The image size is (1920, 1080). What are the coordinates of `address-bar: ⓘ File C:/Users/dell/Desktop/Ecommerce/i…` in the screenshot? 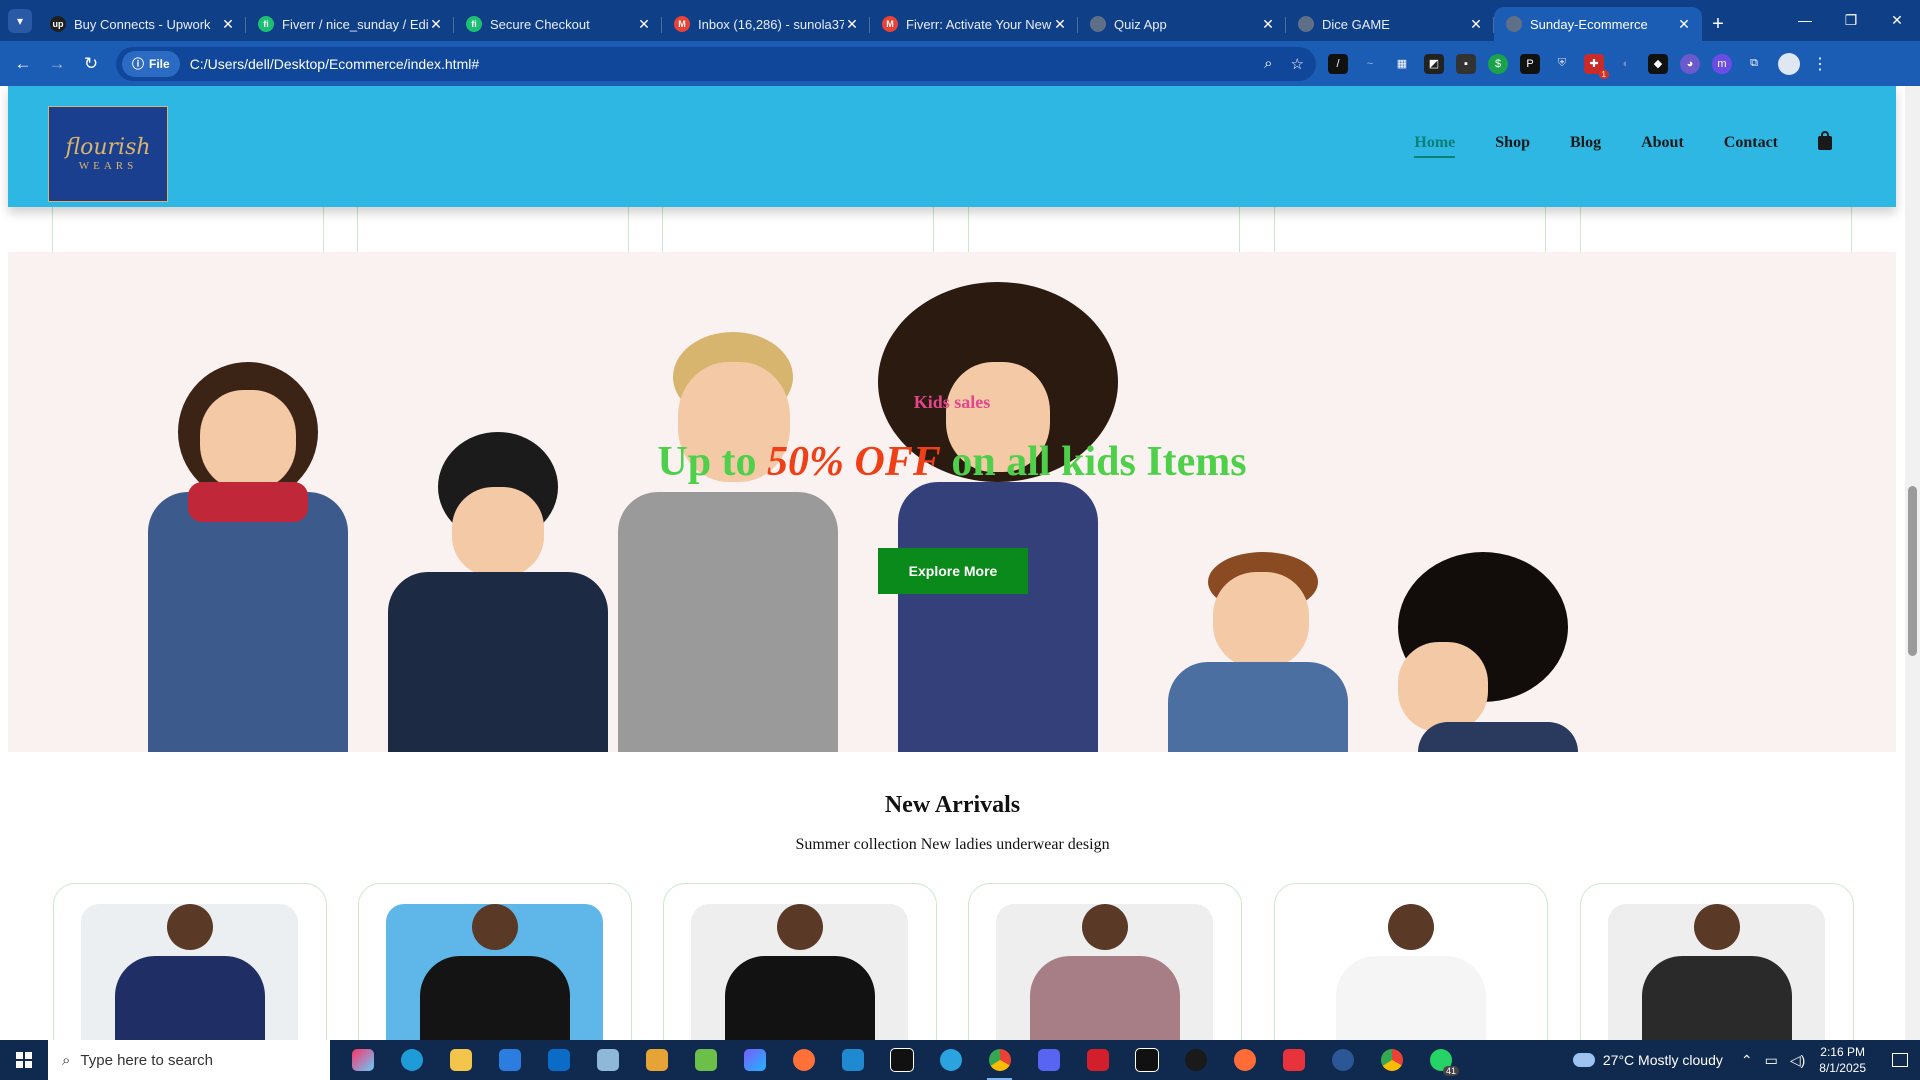 It's located at (716, 63).